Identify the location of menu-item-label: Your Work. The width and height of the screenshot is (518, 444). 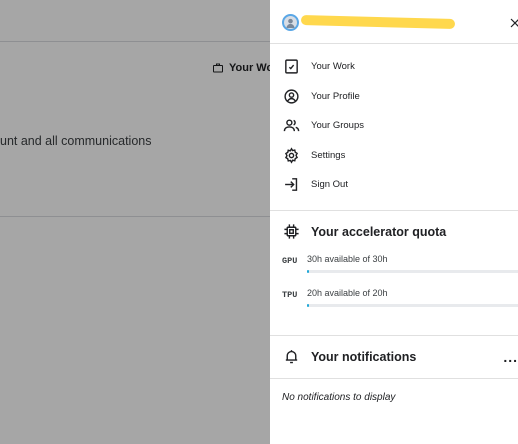
(333, 67).